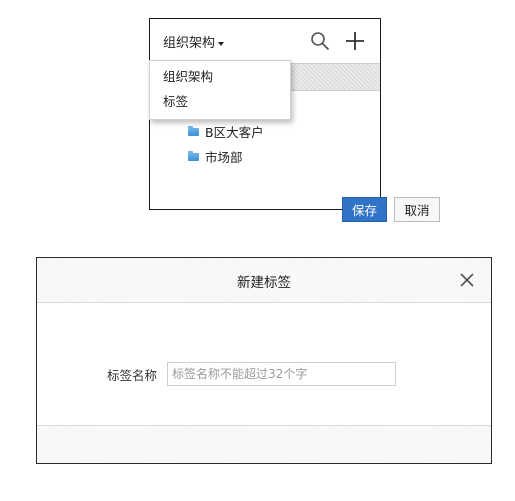 The height and width of the screenshot is (501, 515). I want to click on tag-name-row: 标签名称, so click(251, 374).